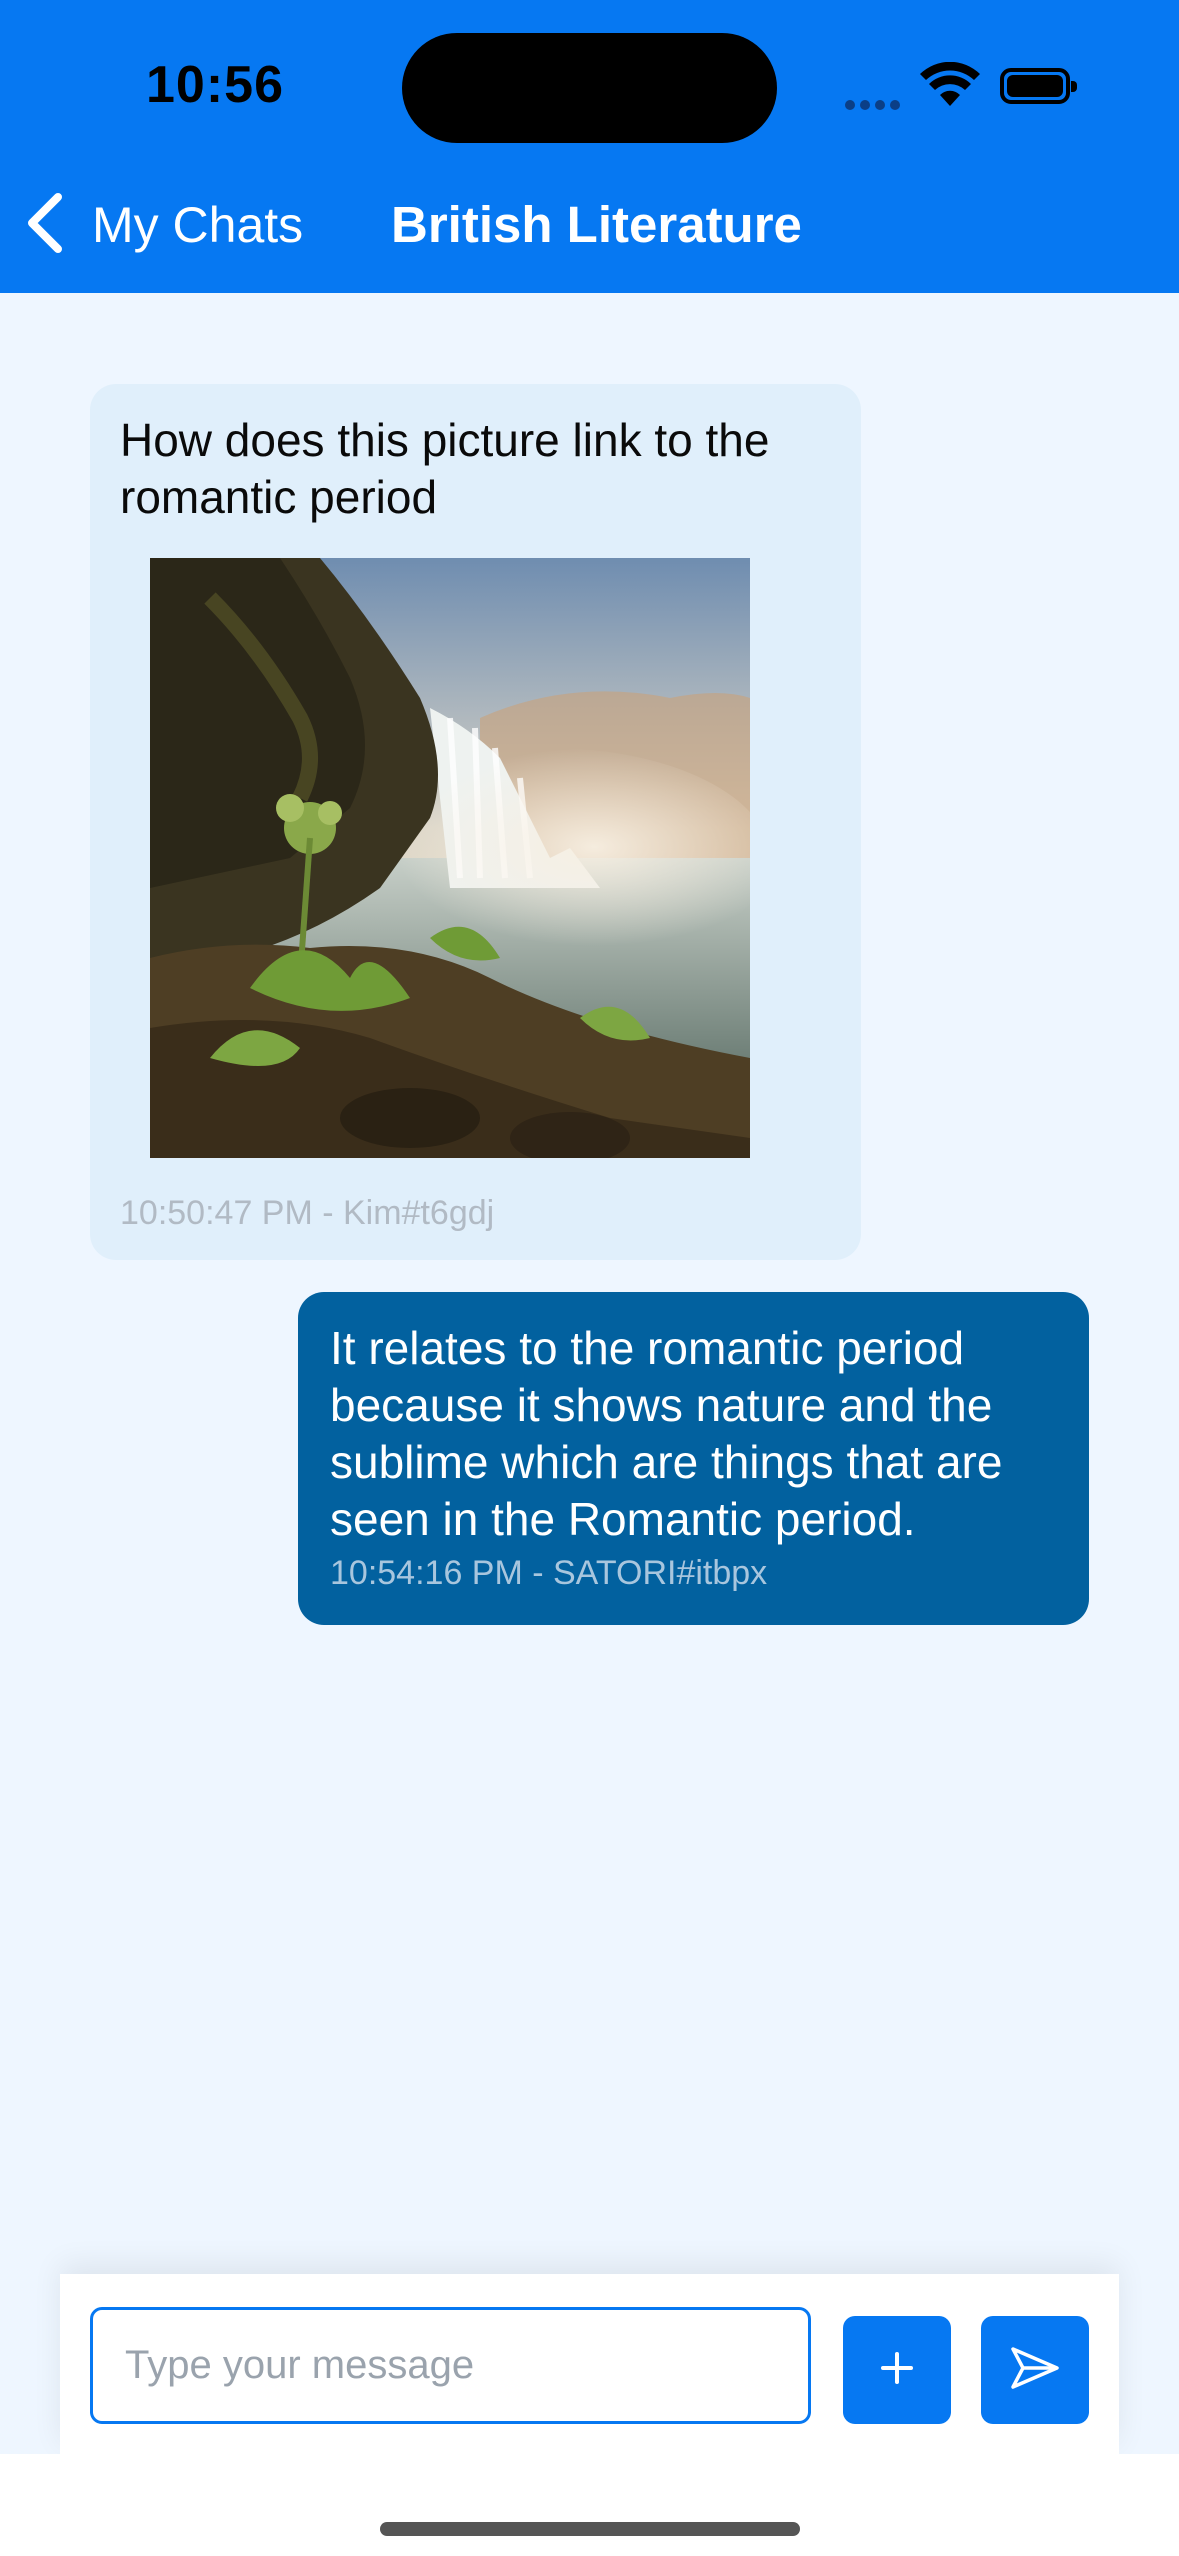 This screenshot has width=1179, height=2556. What do you see at coordinates (589, 2505) in the screenshot?
I see `bottom-safe-area` at bounding box center [589, 2505].